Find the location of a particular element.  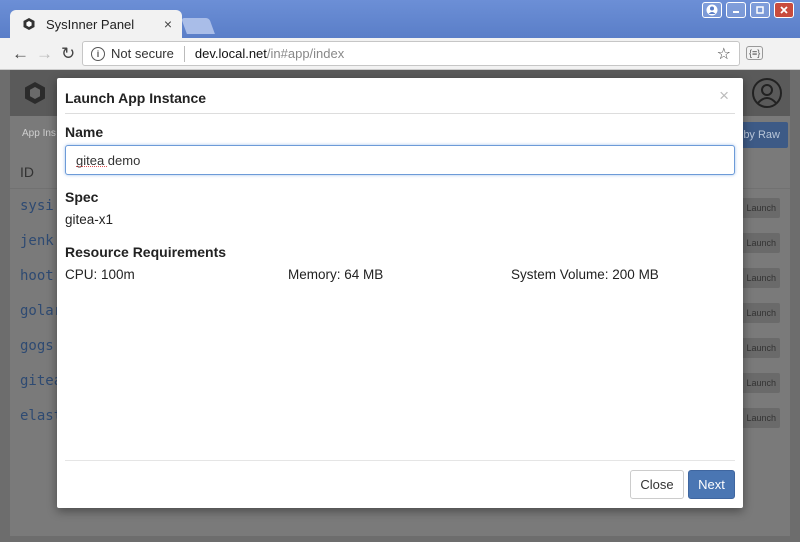

close-icon: × is located at coordinates (724, 96).